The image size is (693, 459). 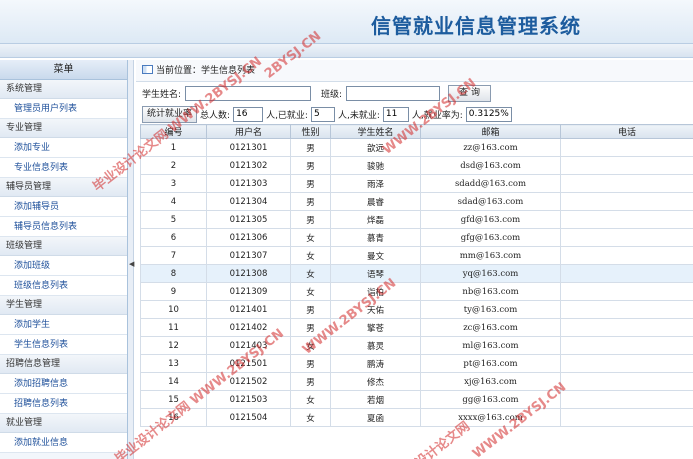 What do you see at coordinates (63, 89) in the screenshot?
I see `sidebar-group: 系统管理` at bounding box center [63, 89].